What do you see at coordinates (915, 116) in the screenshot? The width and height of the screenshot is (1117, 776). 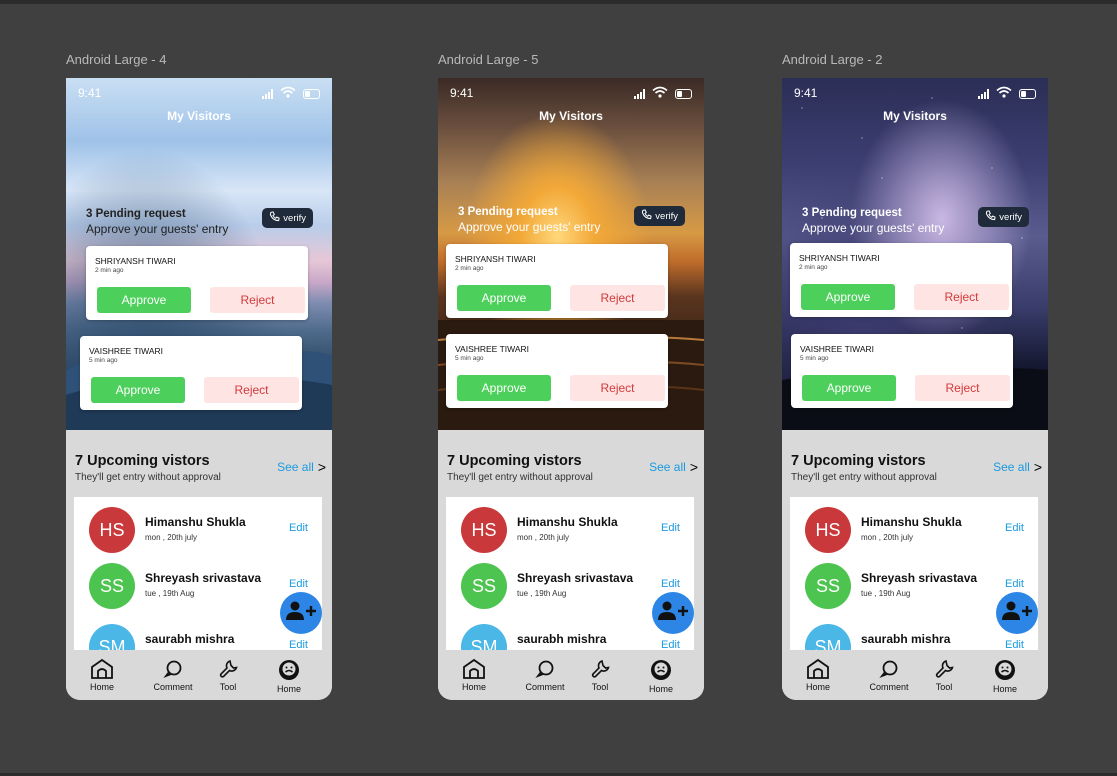 I see `page-title: My Visitors` at bounding box center [915, 116].